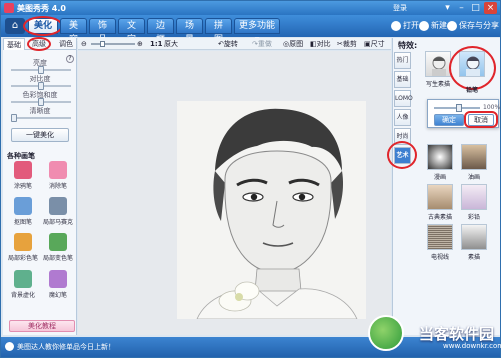 This screenshot has width=501, height=358. I want to click on brush-section-title: 各种画笔, so click(21, 156).